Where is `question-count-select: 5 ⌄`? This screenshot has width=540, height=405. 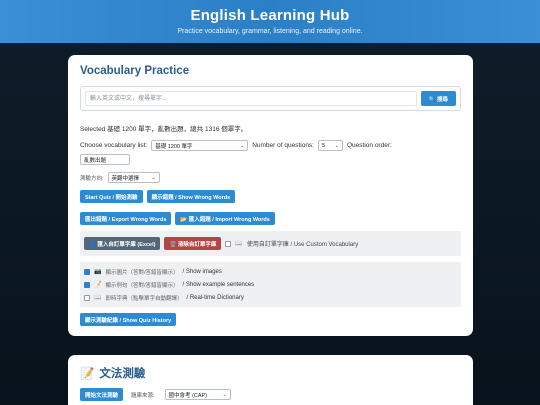 question-count-select: 5 ⌄ is located at coordinates (330, 145).